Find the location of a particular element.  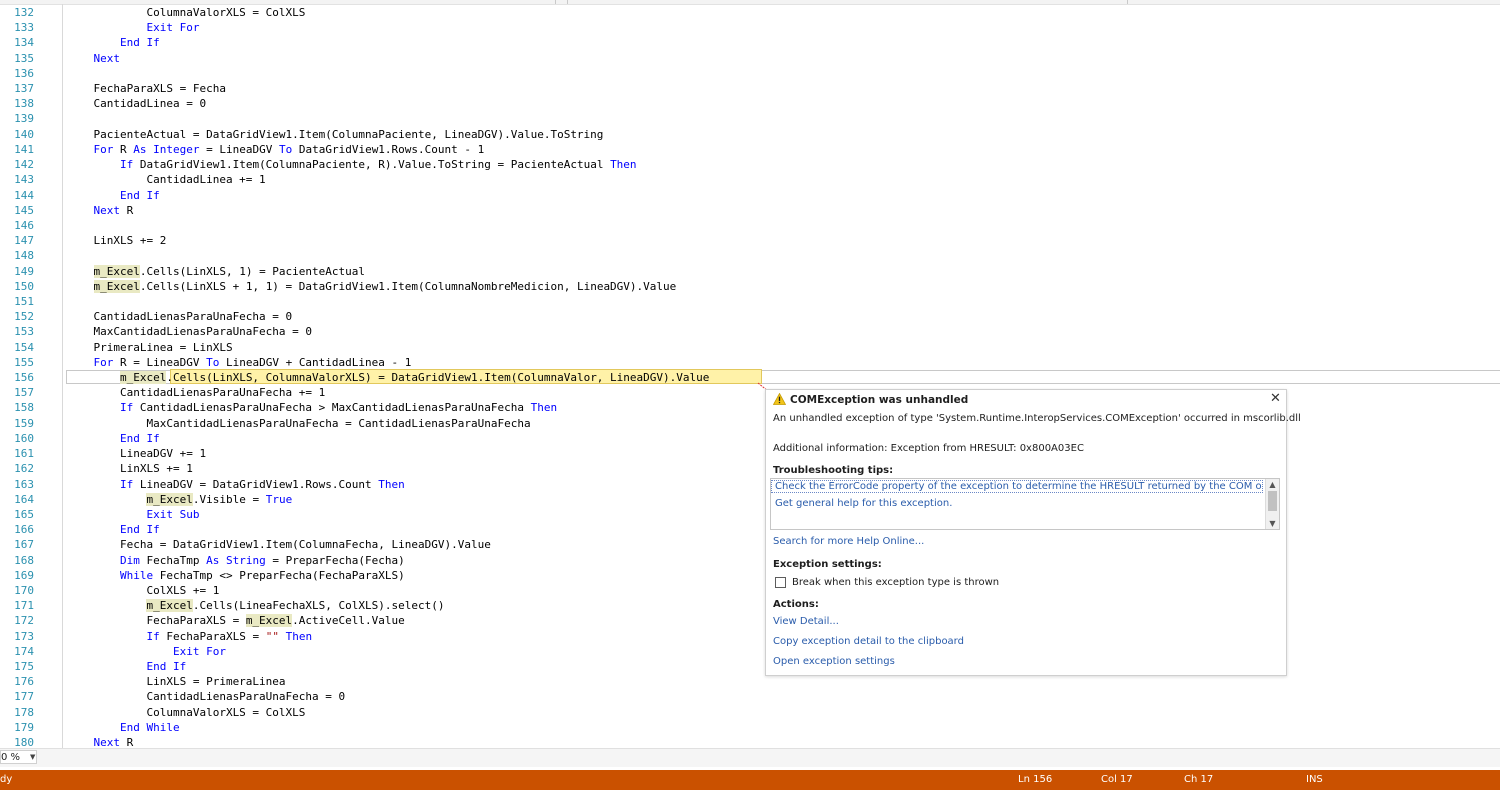

code-line: 144 End If is located at coordinates (750, 195).